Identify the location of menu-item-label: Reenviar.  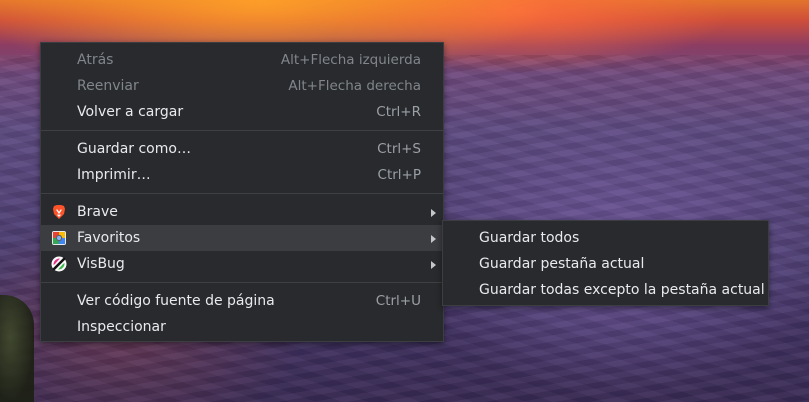
(108, 86).